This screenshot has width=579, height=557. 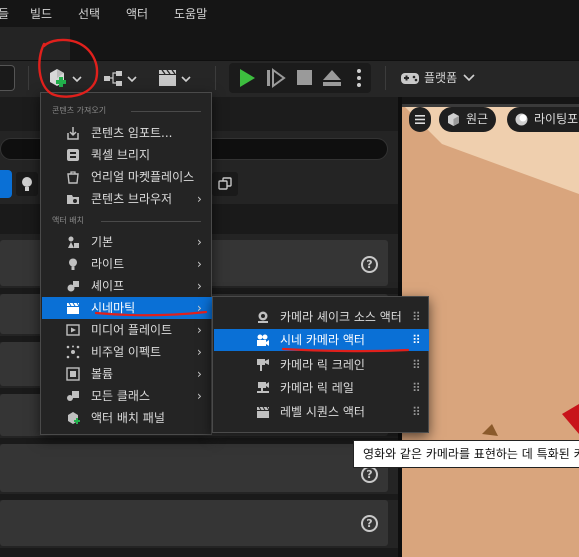 I want to click on advance-frame-button, so click(x=276, y=78).